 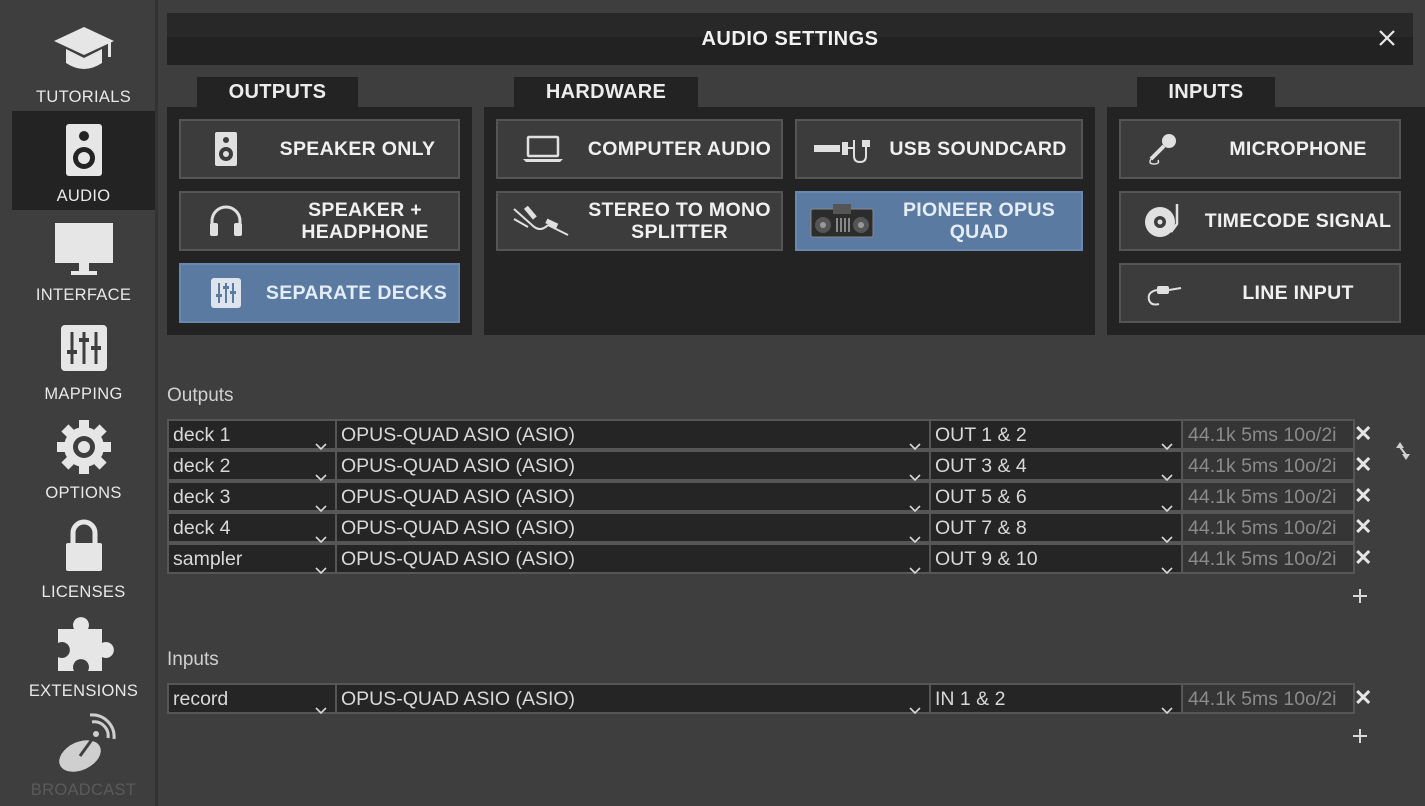 I want to click on channel-select: deck 2, so click(x=252, y=466).